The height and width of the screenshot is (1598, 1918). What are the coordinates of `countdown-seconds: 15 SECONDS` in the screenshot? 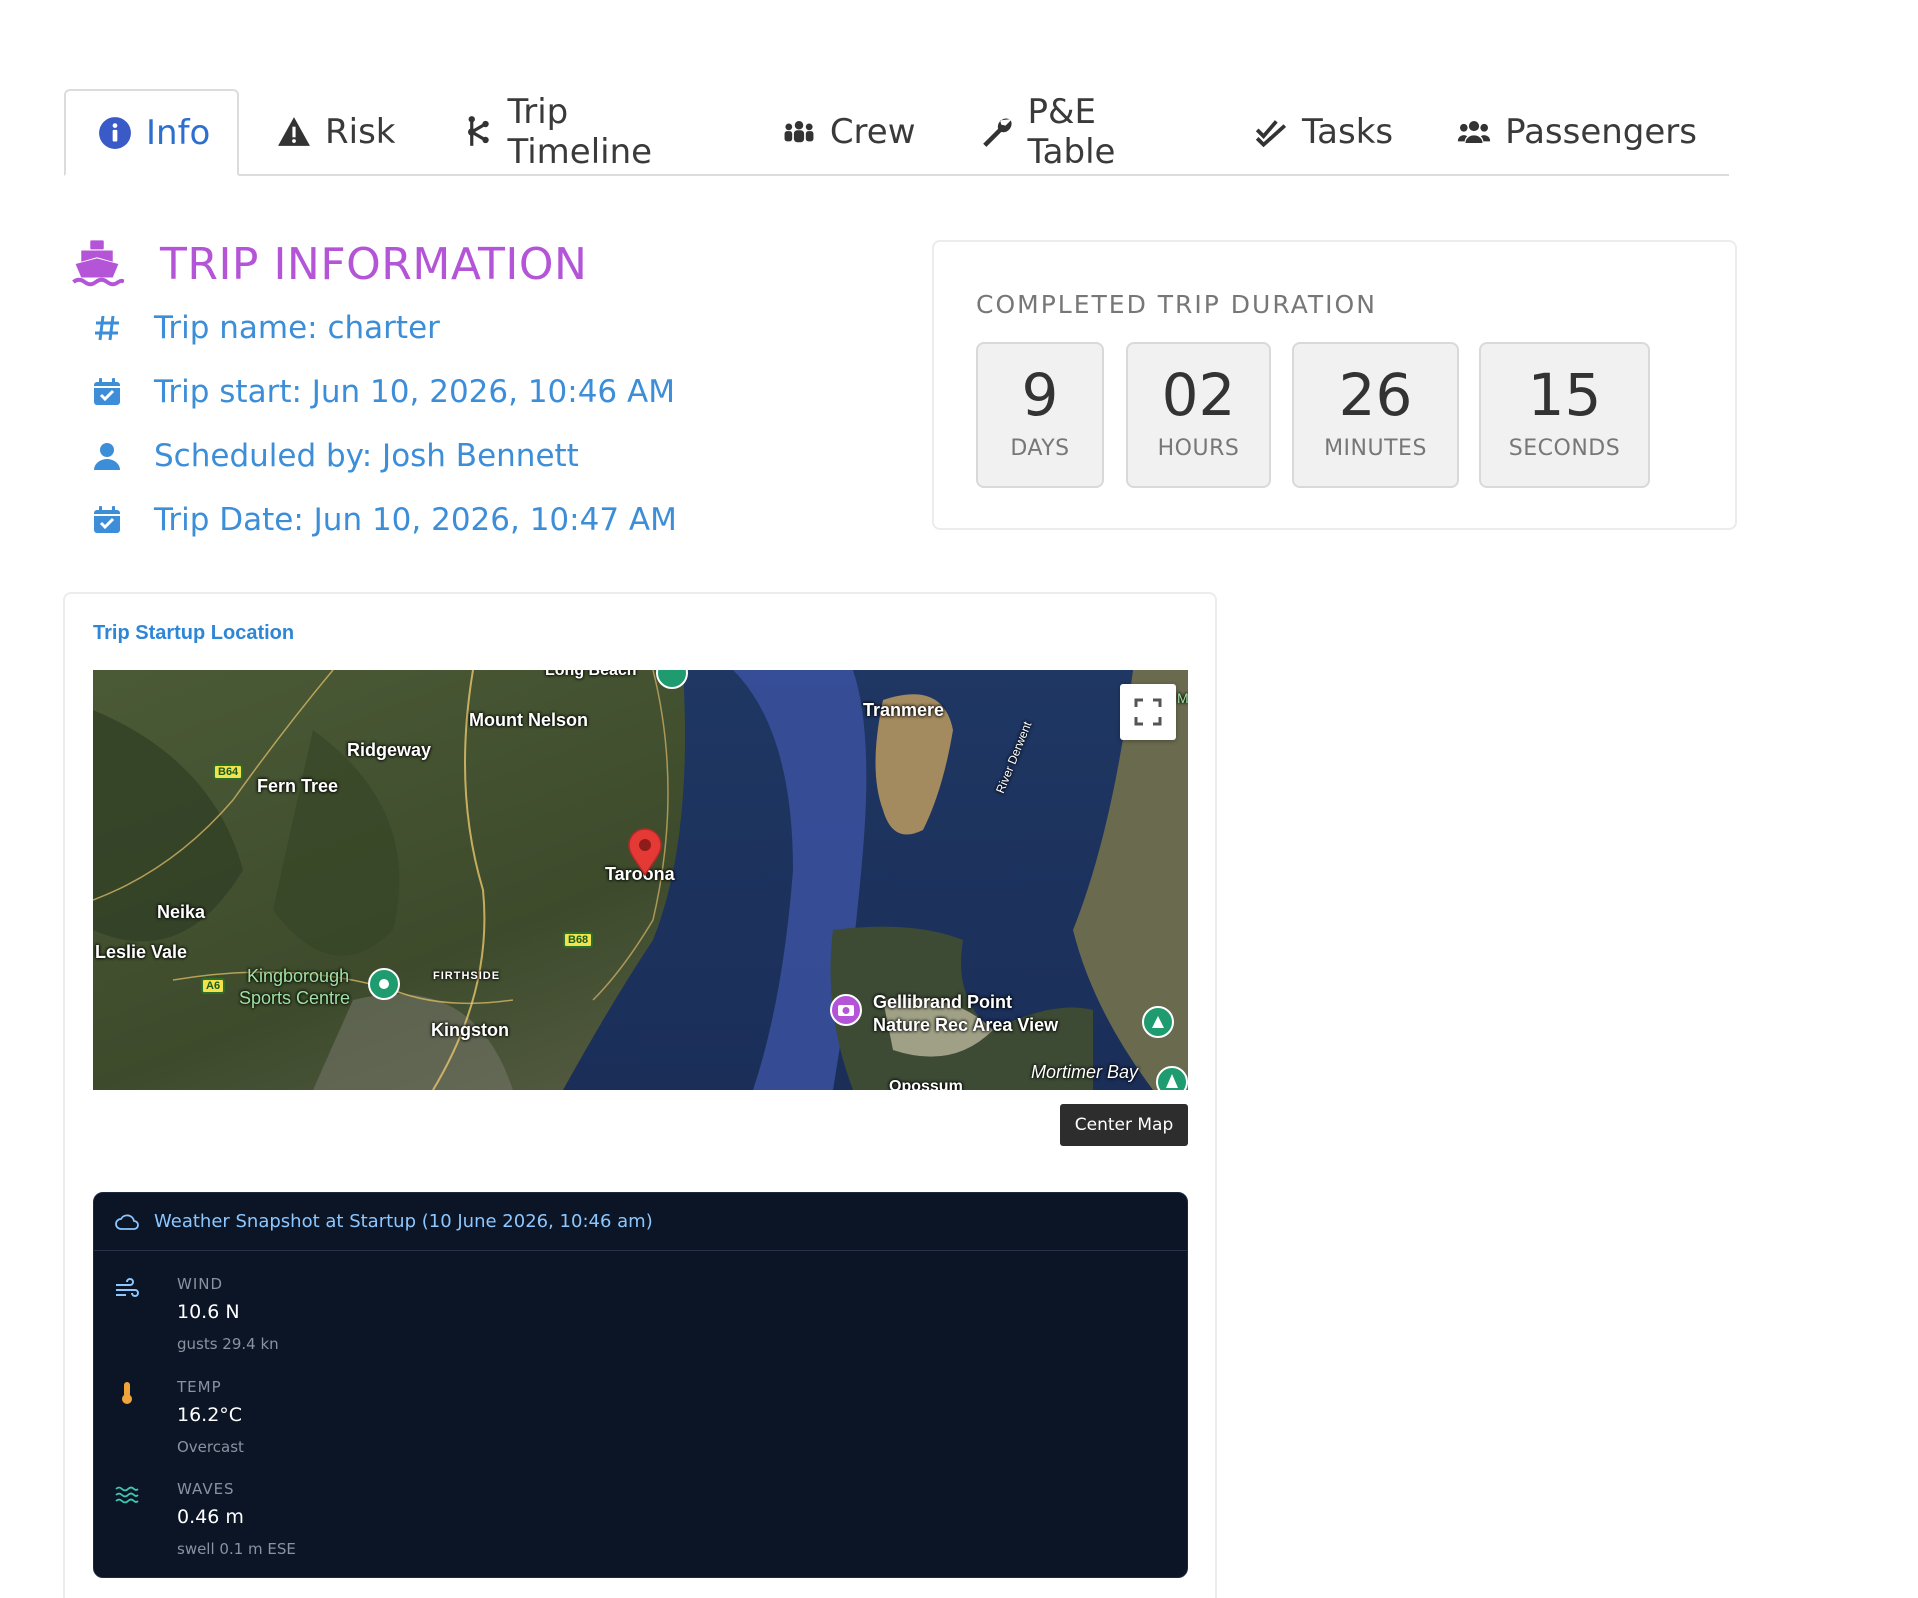 It's located at (1564, 415).